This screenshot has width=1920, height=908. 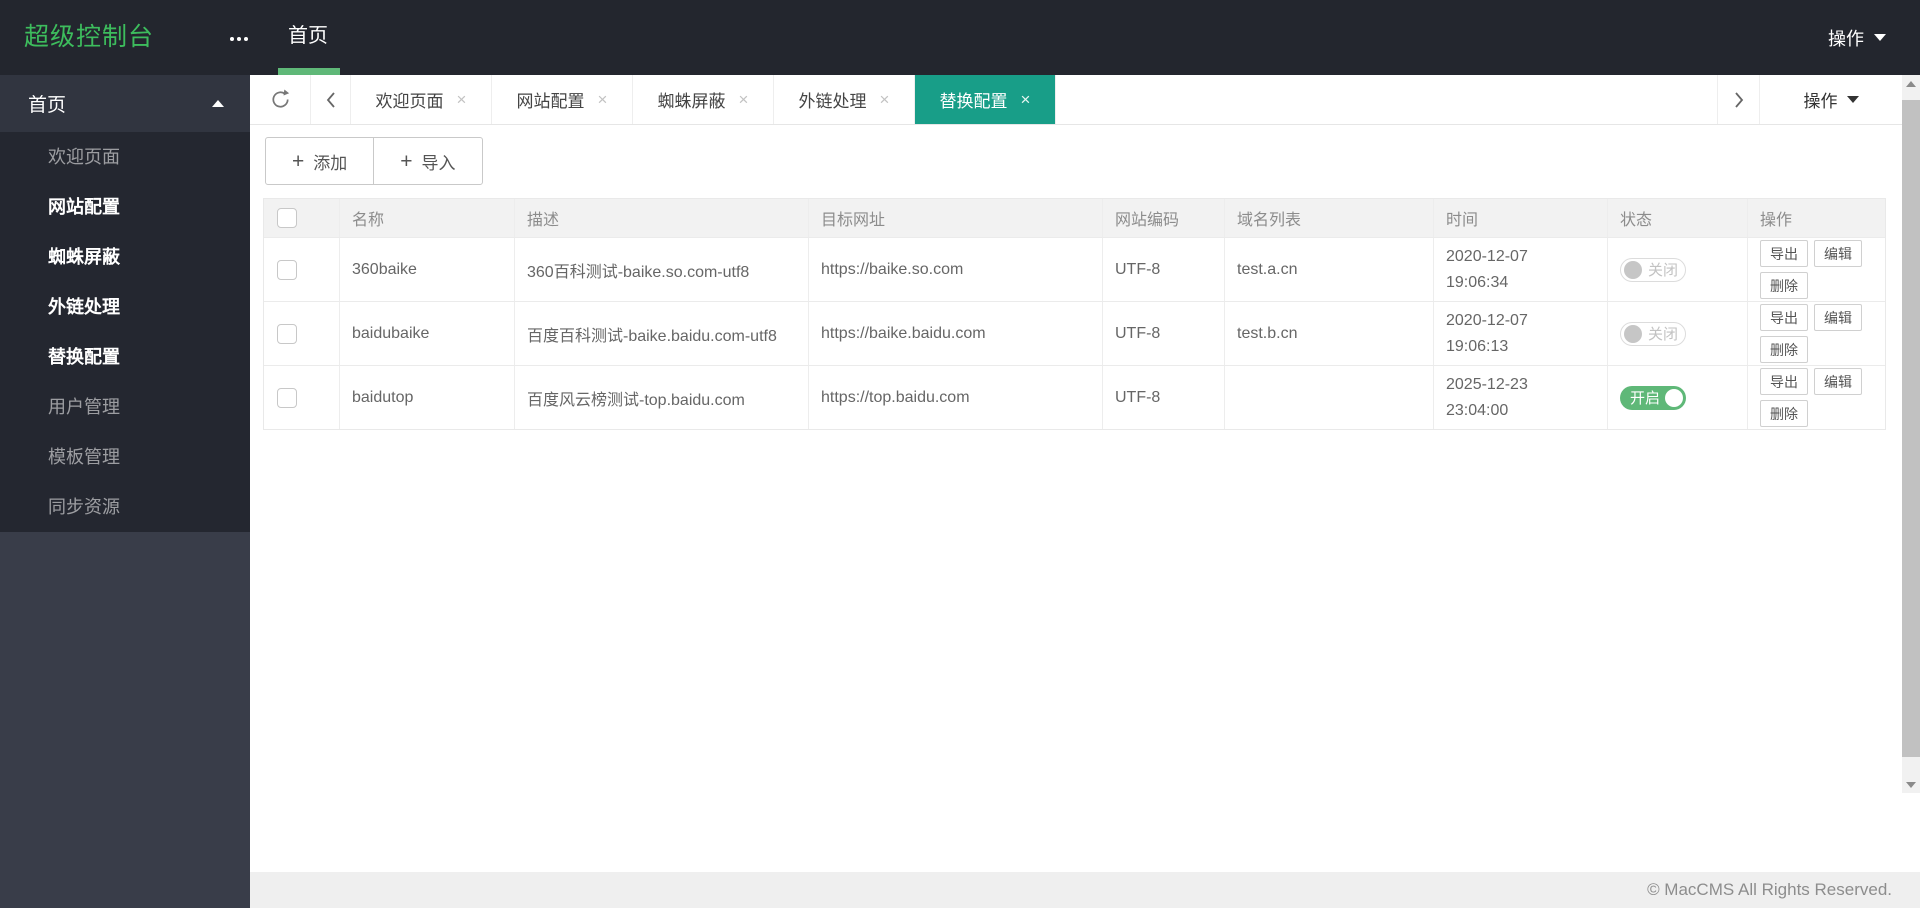 I want to click on header-action-menu: 操作, so click(x=1857, y=37).